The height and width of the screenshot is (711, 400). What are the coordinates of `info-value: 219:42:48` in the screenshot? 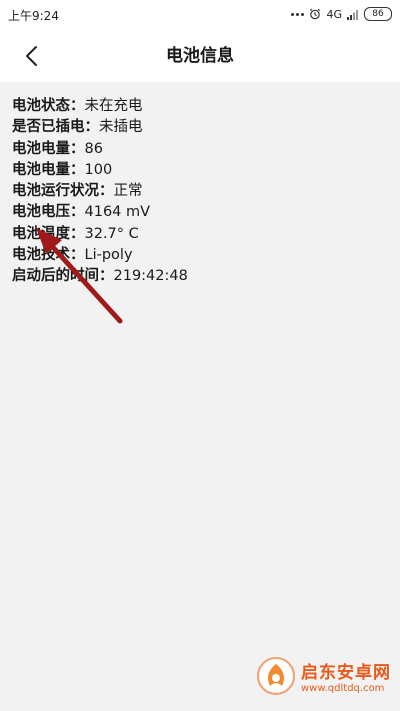 It's located at (150, 276).